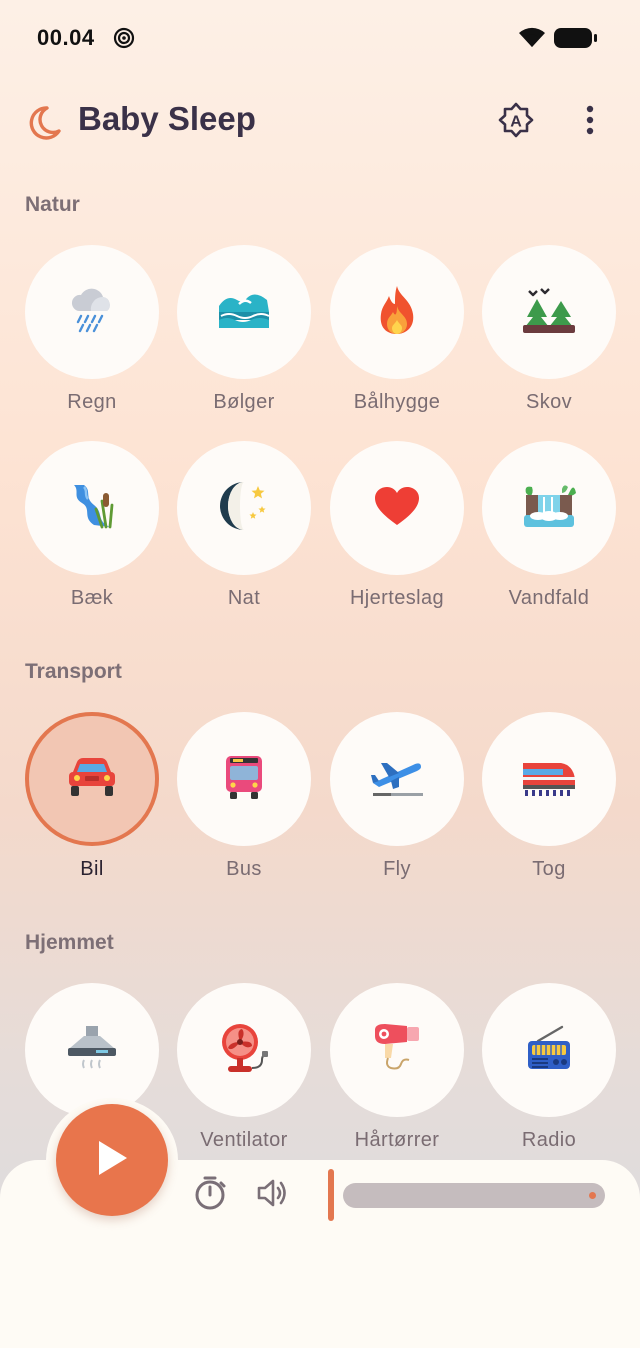 The image size is (640, 1348). I want to click on sound-tile-label: Bus, so click(244, 869).